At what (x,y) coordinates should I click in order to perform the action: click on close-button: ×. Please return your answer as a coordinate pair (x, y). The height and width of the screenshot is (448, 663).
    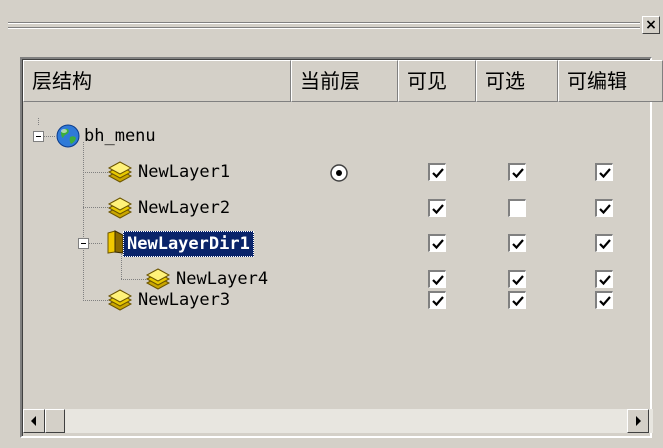
    Looking at the image, I should click on (651, 25).